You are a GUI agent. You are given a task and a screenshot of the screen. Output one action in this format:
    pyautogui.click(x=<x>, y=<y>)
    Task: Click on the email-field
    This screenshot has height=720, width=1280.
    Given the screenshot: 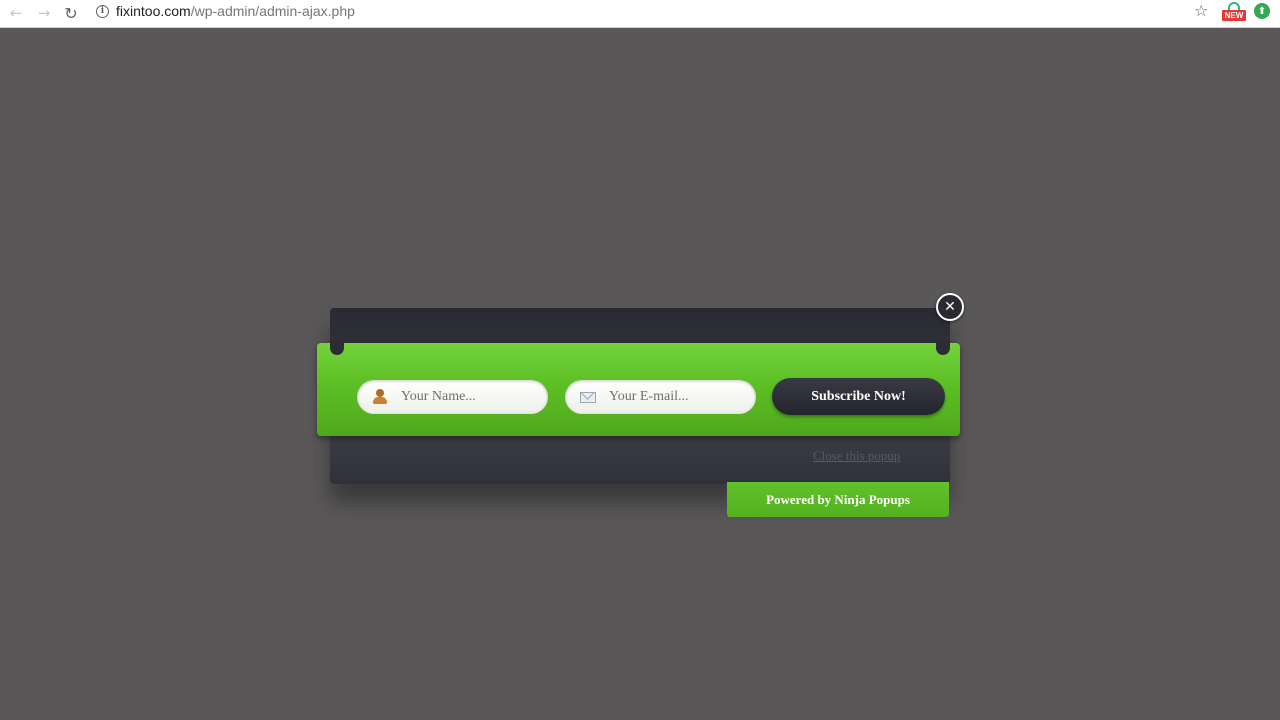 What is the action you would take?
    pyautogui.click(x=660, y=397)
    